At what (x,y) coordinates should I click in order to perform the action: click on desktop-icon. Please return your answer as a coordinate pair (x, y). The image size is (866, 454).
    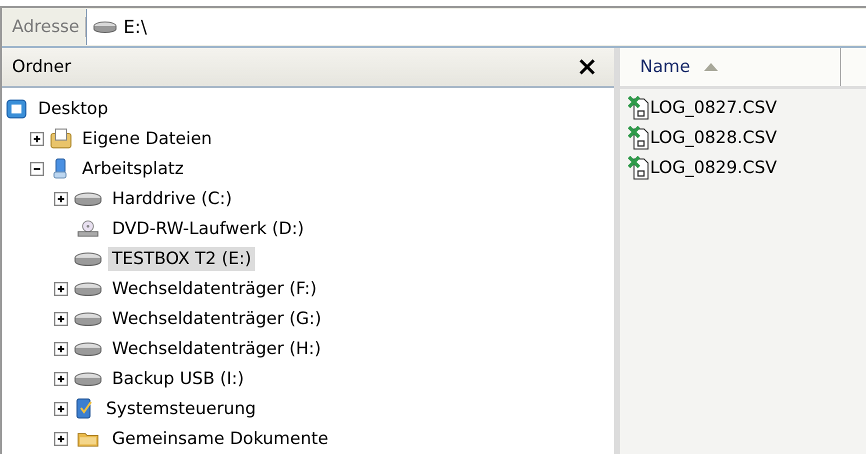
    Looking at the image, I should click on (17, 109).